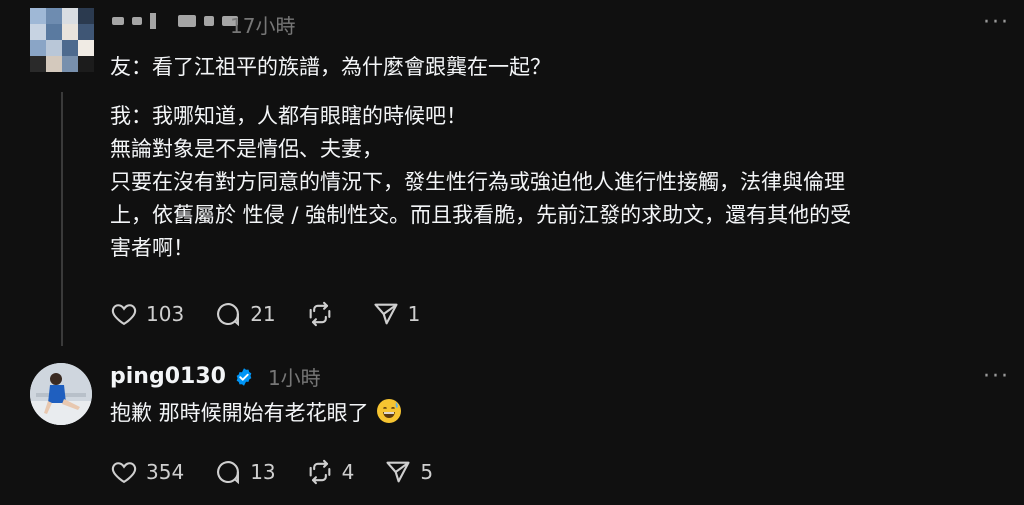 This screenshot has width=1024, height=505. I want to click on comment-button: 21, so click(245, 314).